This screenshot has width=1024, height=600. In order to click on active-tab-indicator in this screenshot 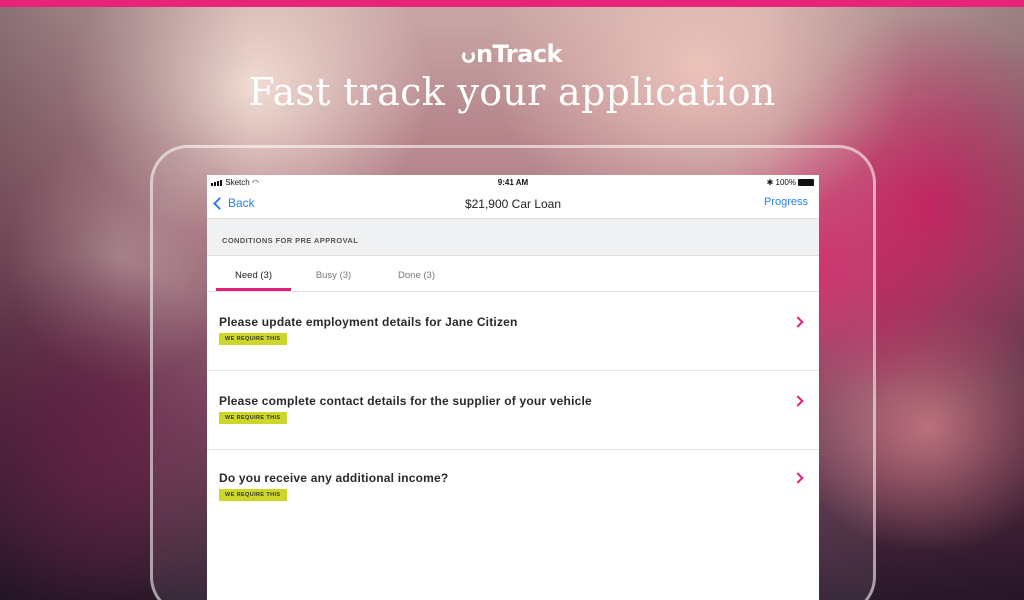, I will do `click(253, 289)`.